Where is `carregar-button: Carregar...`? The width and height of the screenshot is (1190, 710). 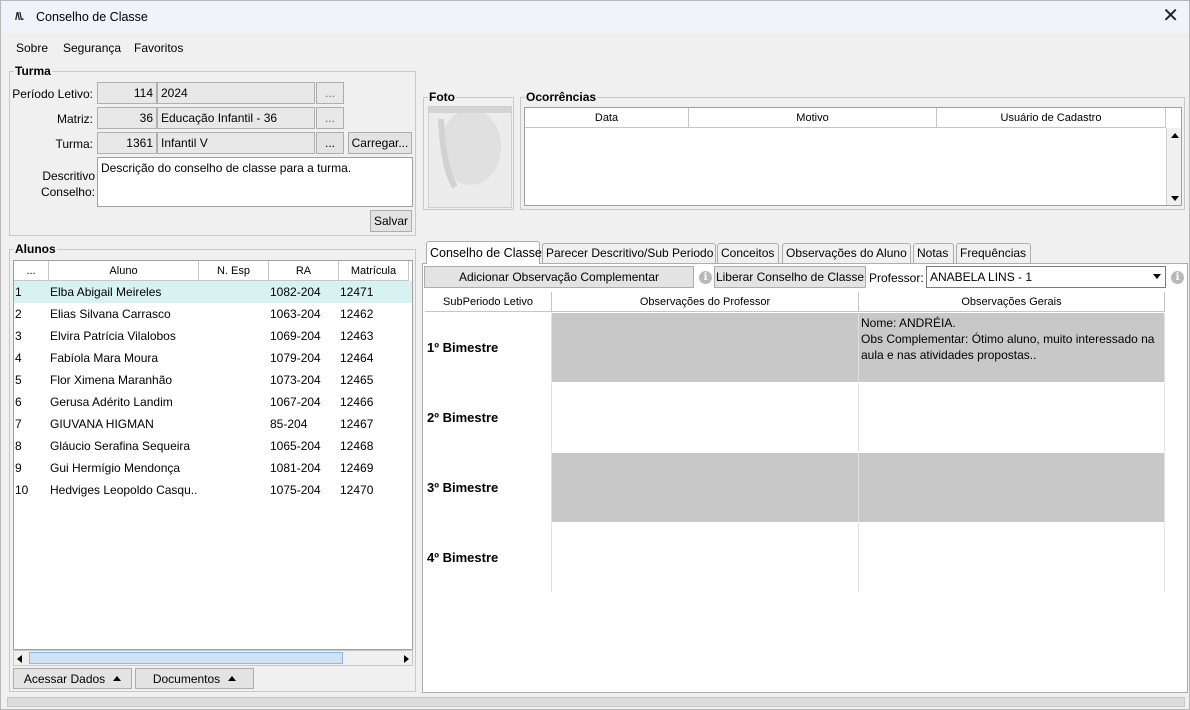 carregar-button: Carregar... is located at coordinates (380, 143).